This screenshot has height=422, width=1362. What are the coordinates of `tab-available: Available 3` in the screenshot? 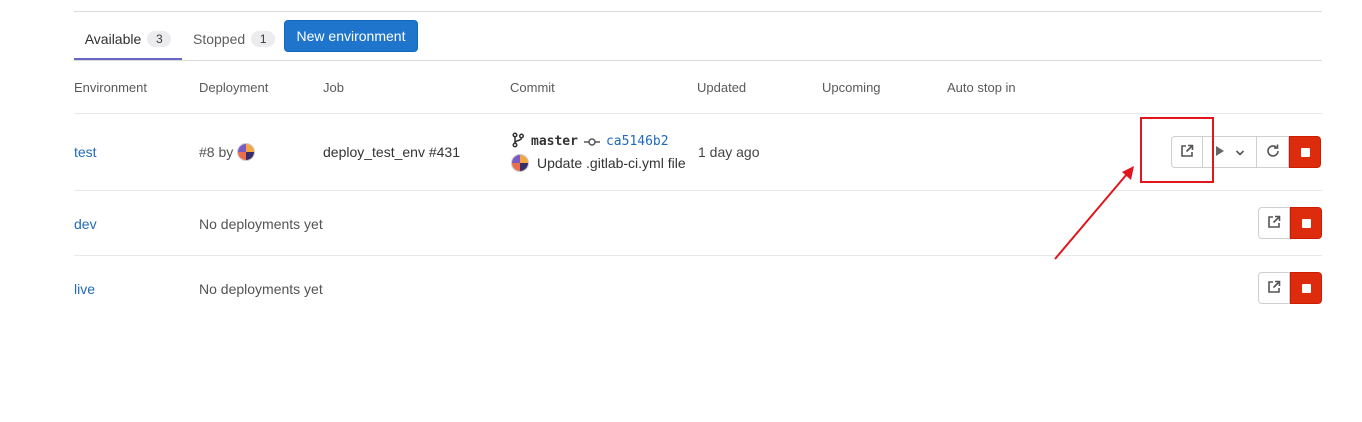 It's located at (128, 39).